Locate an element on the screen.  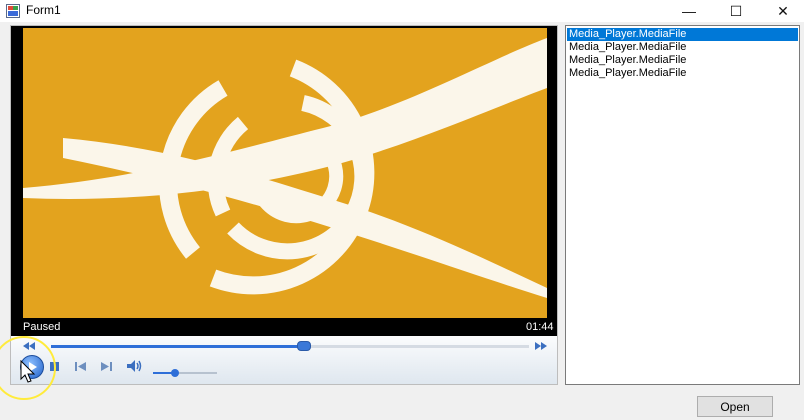
previous-icon is located at coordinates (80, 366).